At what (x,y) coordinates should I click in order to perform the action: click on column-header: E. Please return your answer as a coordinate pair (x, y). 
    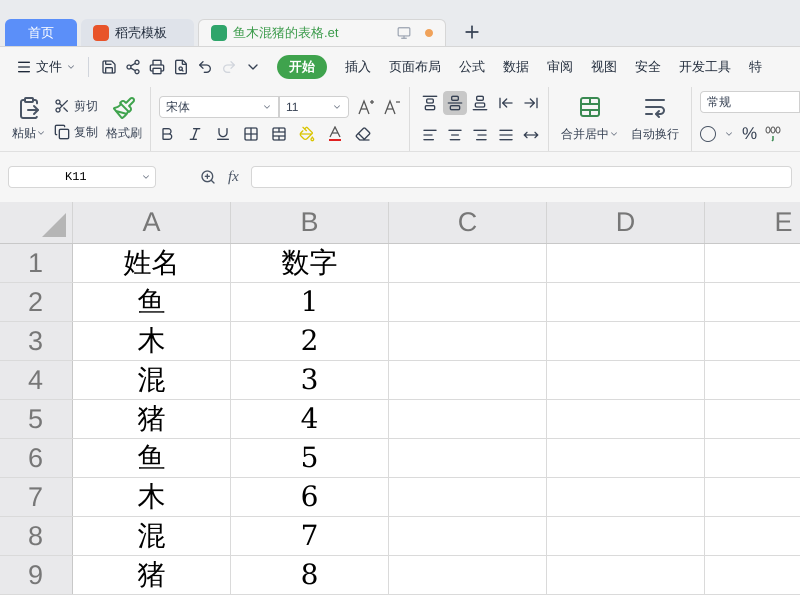
    Looking at the image, I should click on (752, 222).